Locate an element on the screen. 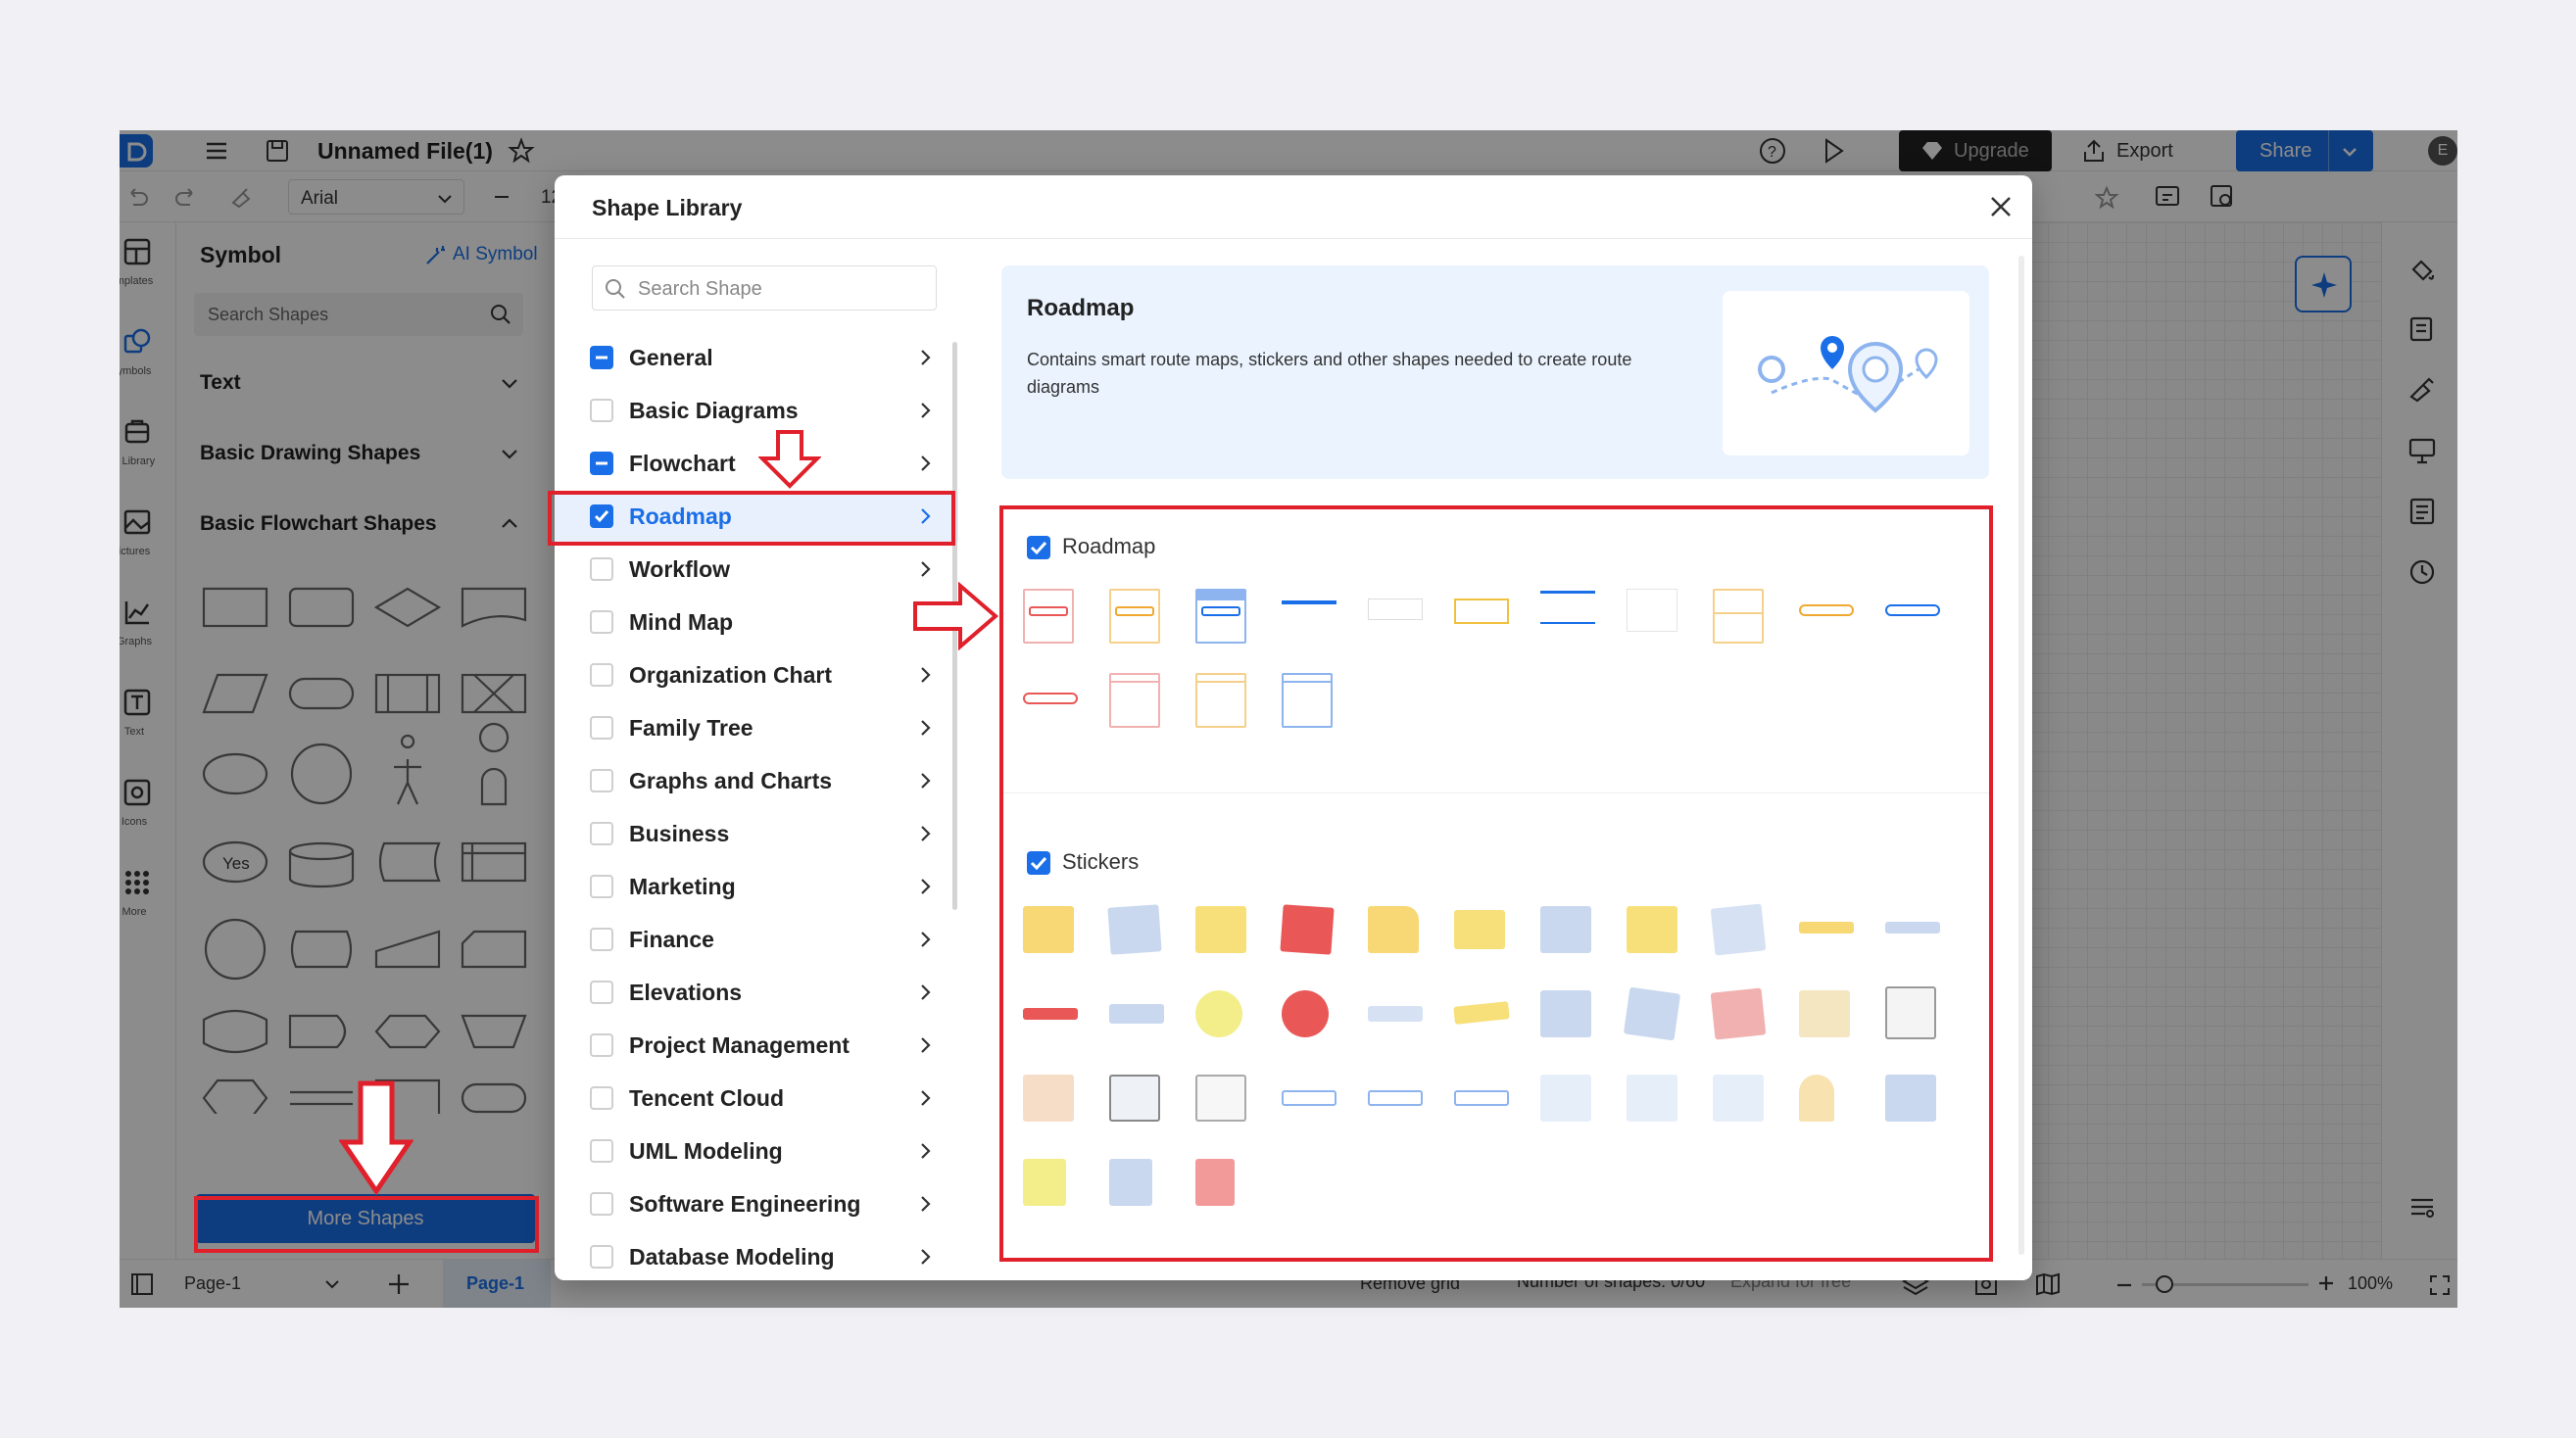 The image size is (2576, 1438). category-finance: Finance is located at coordinates (766, 939).